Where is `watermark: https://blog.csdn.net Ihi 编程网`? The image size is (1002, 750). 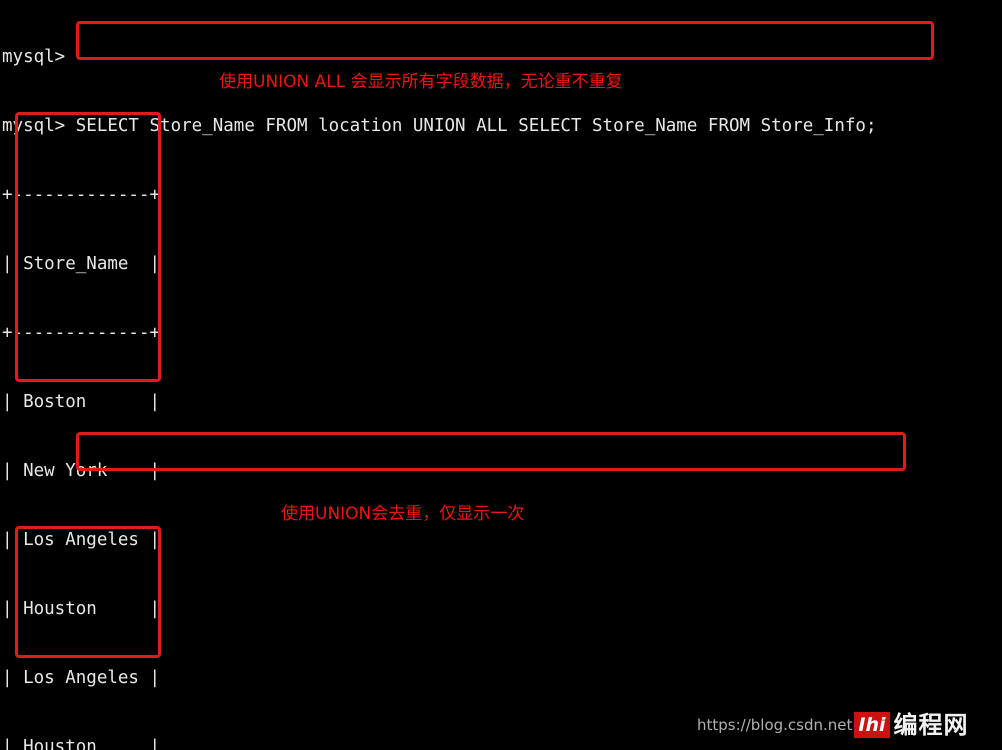
watermark: https://blog.csdn.net Ihi 编程网 is located at coordinates (833, 725).